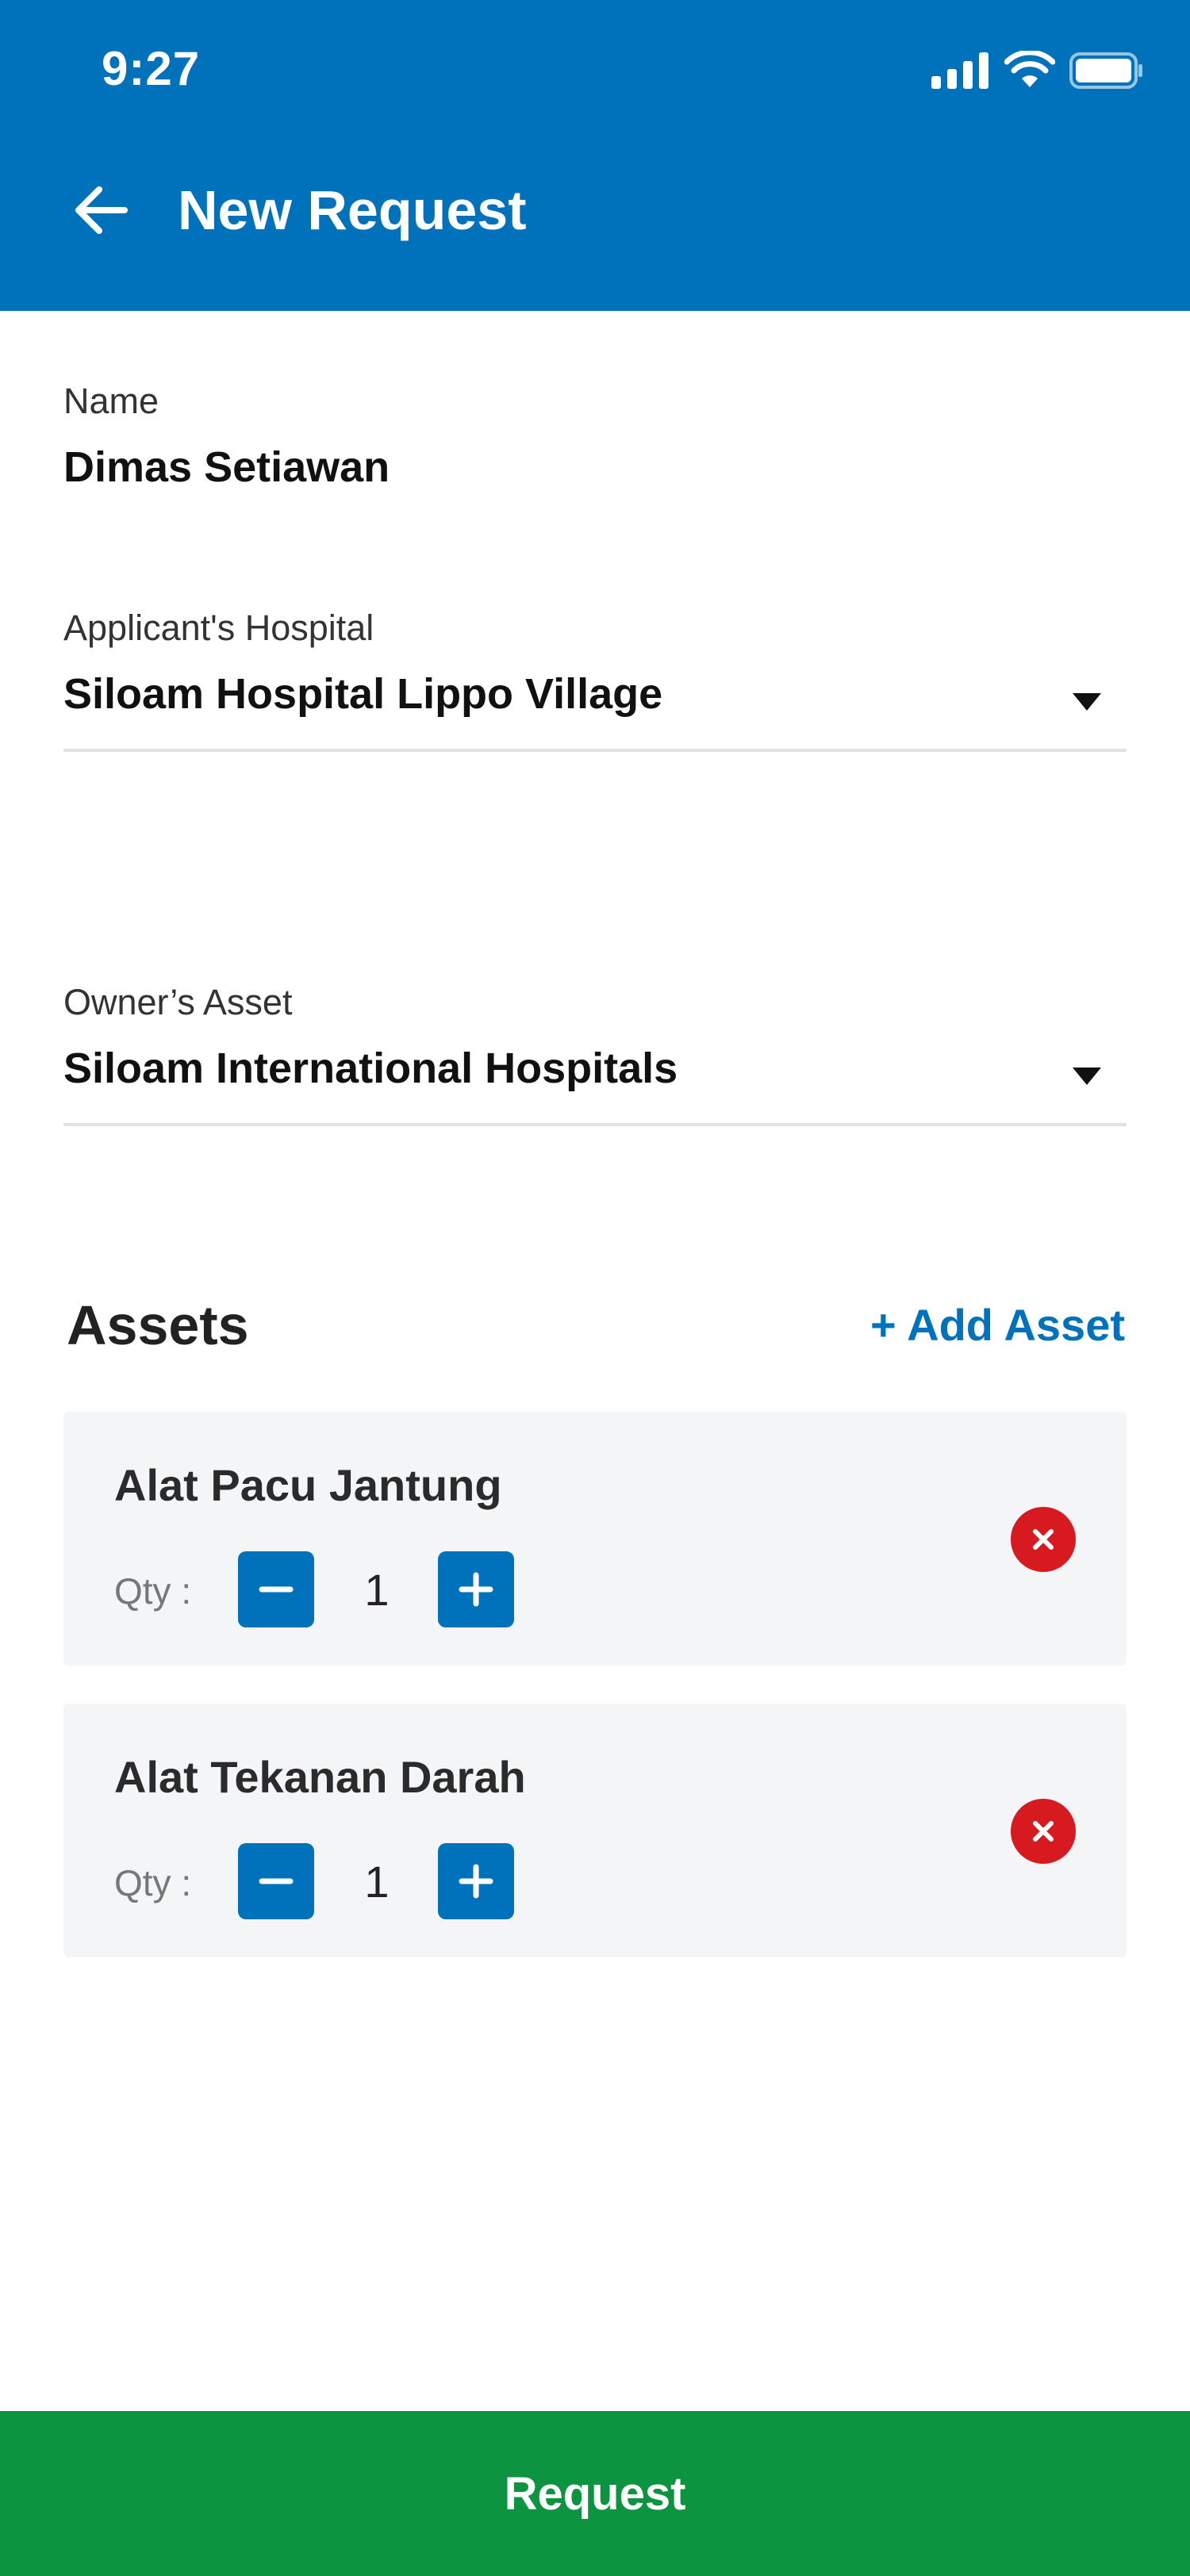 The image size is (1190, 2576). Describe the element at coordinates (959, 71) in the screenshot. I see `signal-icon` at that location.